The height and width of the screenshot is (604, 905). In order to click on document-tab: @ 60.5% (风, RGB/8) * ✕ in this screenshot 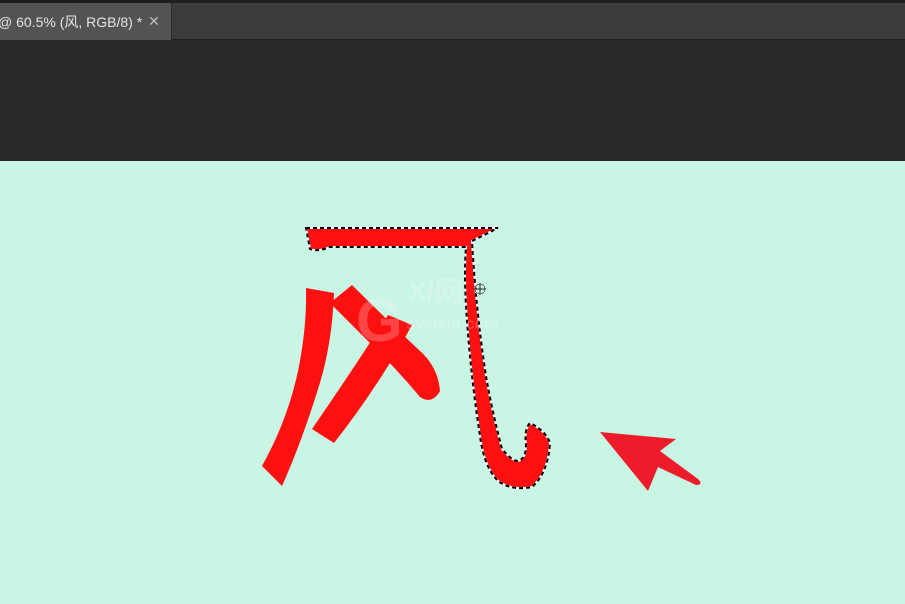, I will do `click(86, 21)`.